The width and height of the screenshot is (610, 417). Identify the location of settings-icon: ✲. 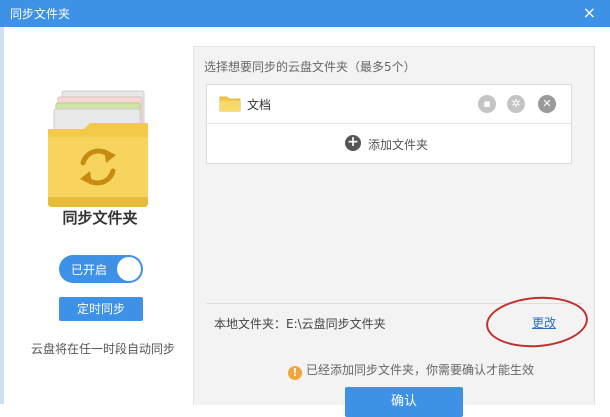
(516, 104).